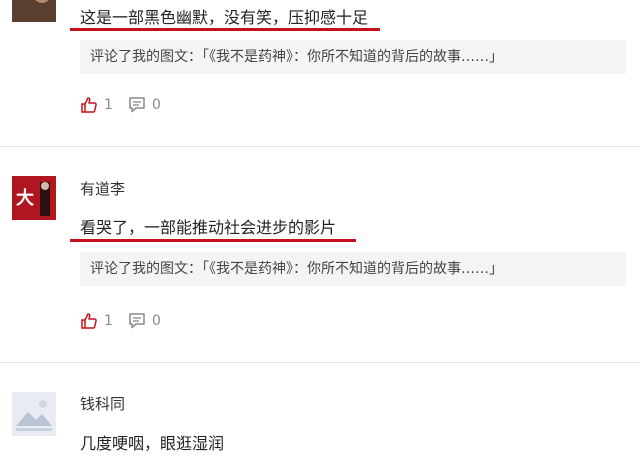 This screenshot has width=640, height=459. I want to click on comment-text: 这是一部黑色幽默，没有笑，压抑感十足, so click(224, 17).